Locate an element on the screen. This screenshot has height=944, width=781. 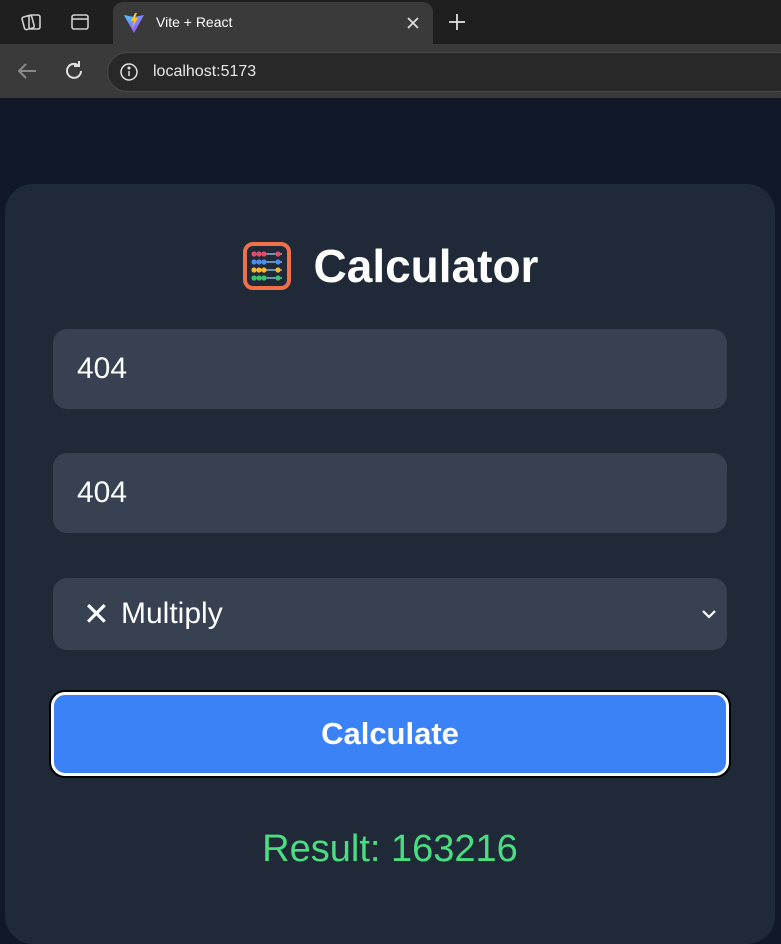
browser-toolbar: localhost:5173 is located at coordinates (390, 71).